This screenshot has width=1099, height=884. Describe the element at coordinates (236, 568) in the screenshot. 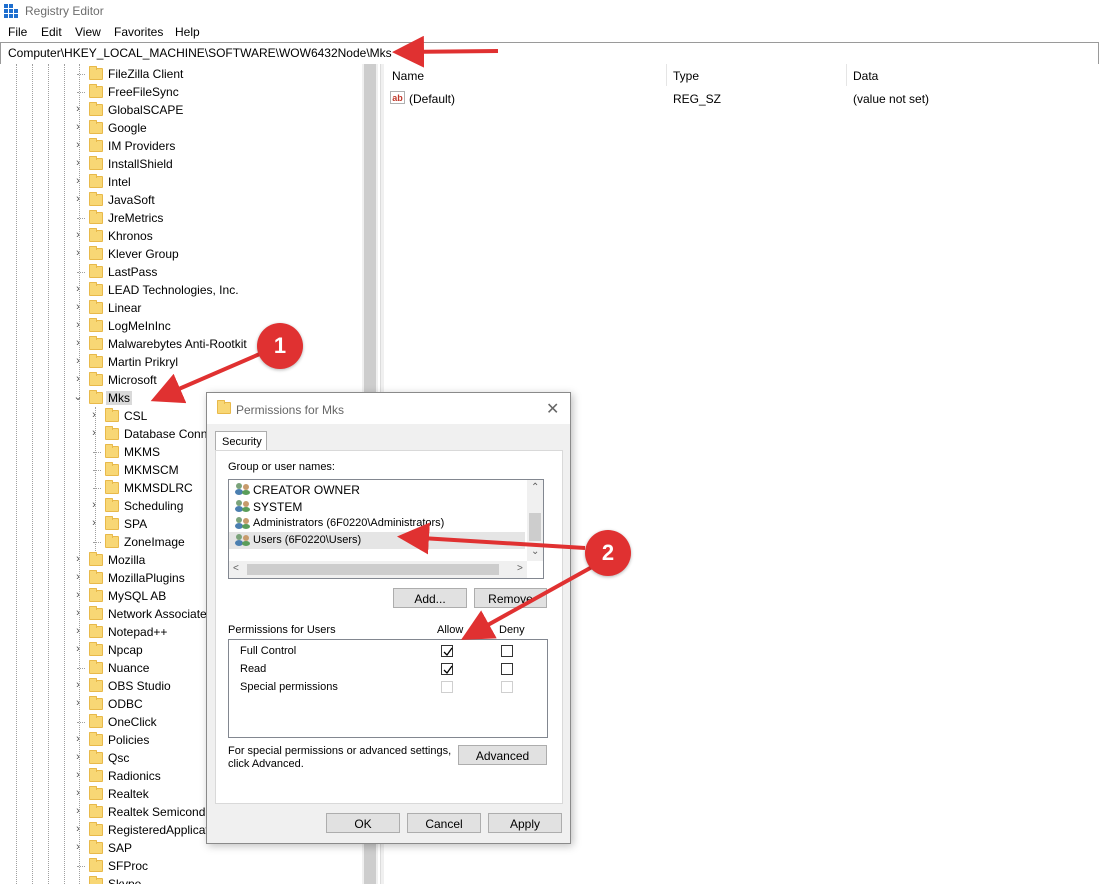

I see `scroll-left-icon: <` at that location.